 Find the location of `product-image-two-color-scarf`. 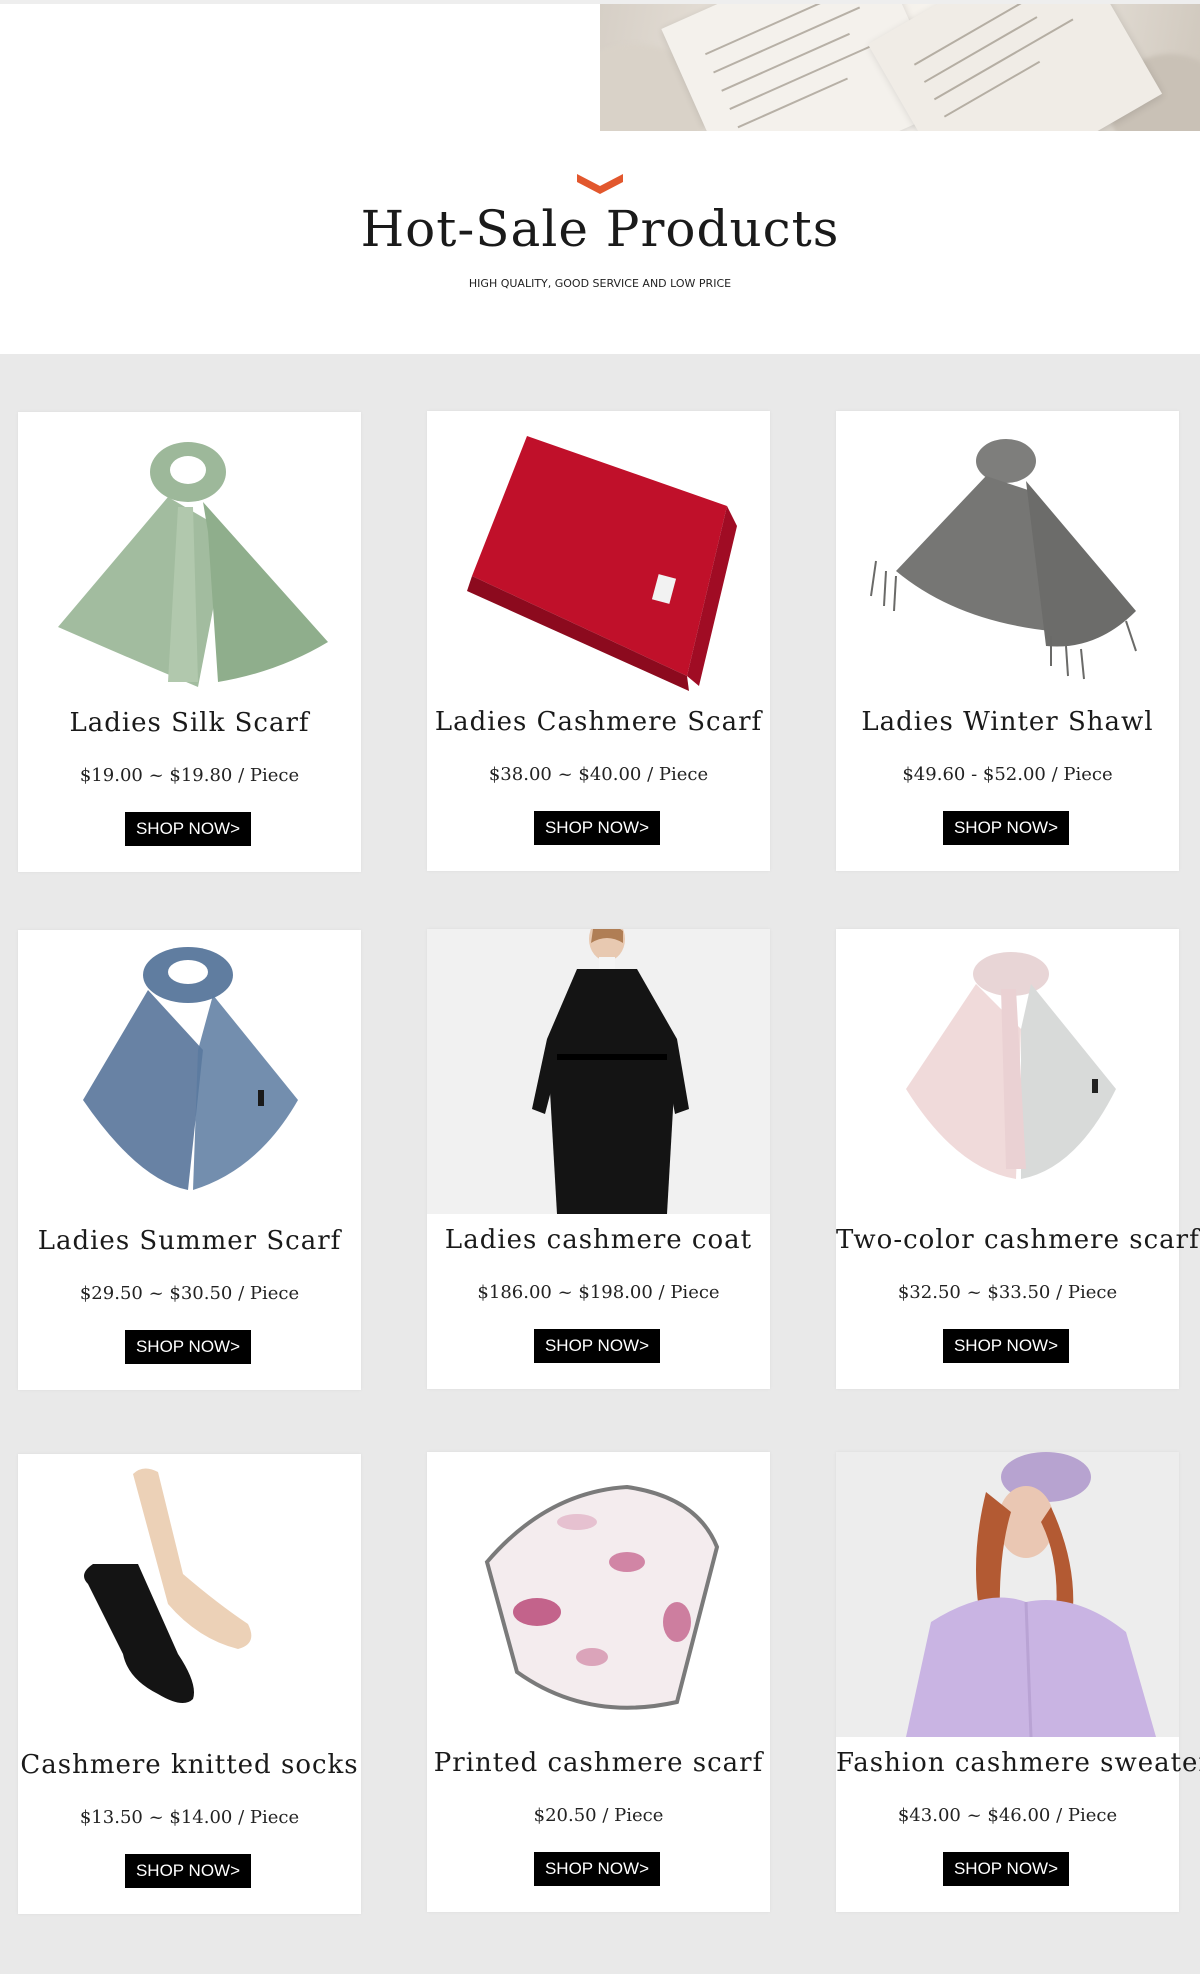

product-image-two-color-scarf is located at coordinates (1007, 1071).